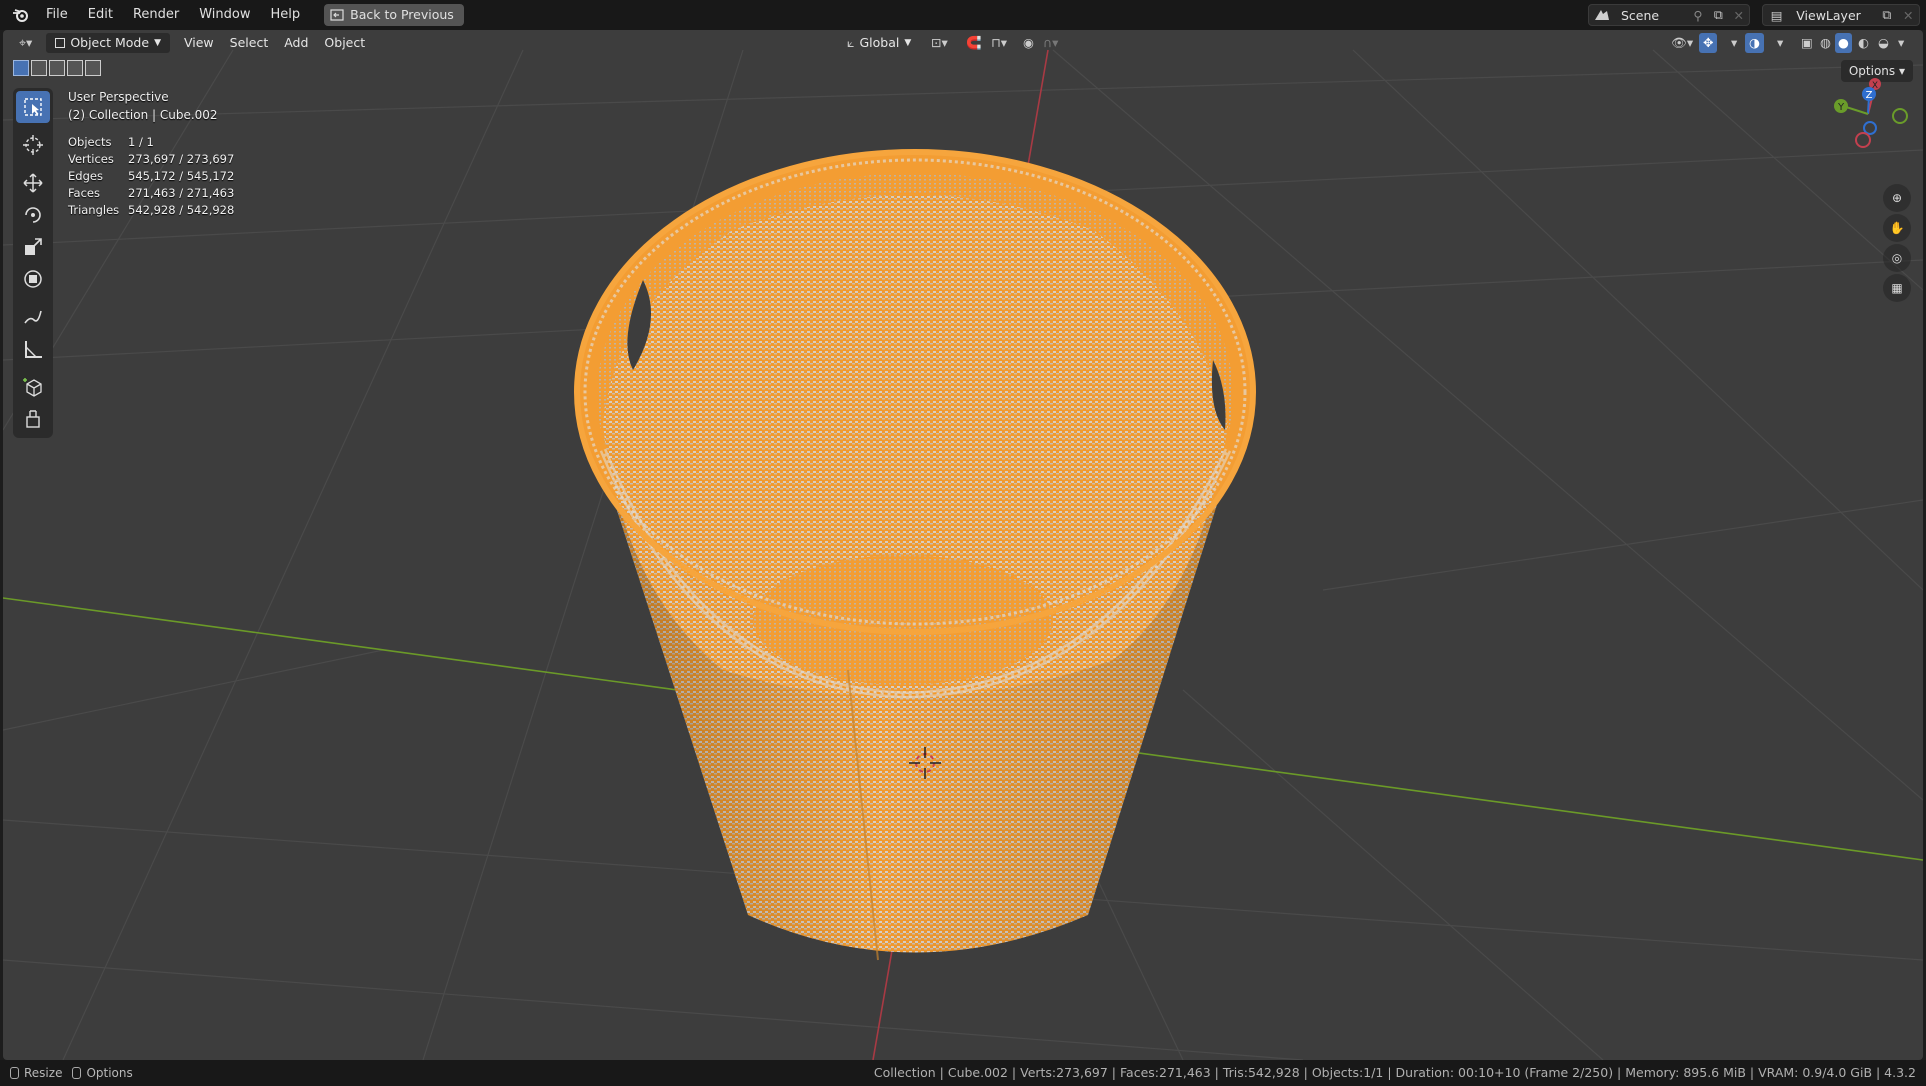 This screenshot has height=1086, width=1926. What do you see at coordinates (1754, 43) in the screenshot?
I see `overlays-toggle: ◑` at bounding box center [1754, 43].